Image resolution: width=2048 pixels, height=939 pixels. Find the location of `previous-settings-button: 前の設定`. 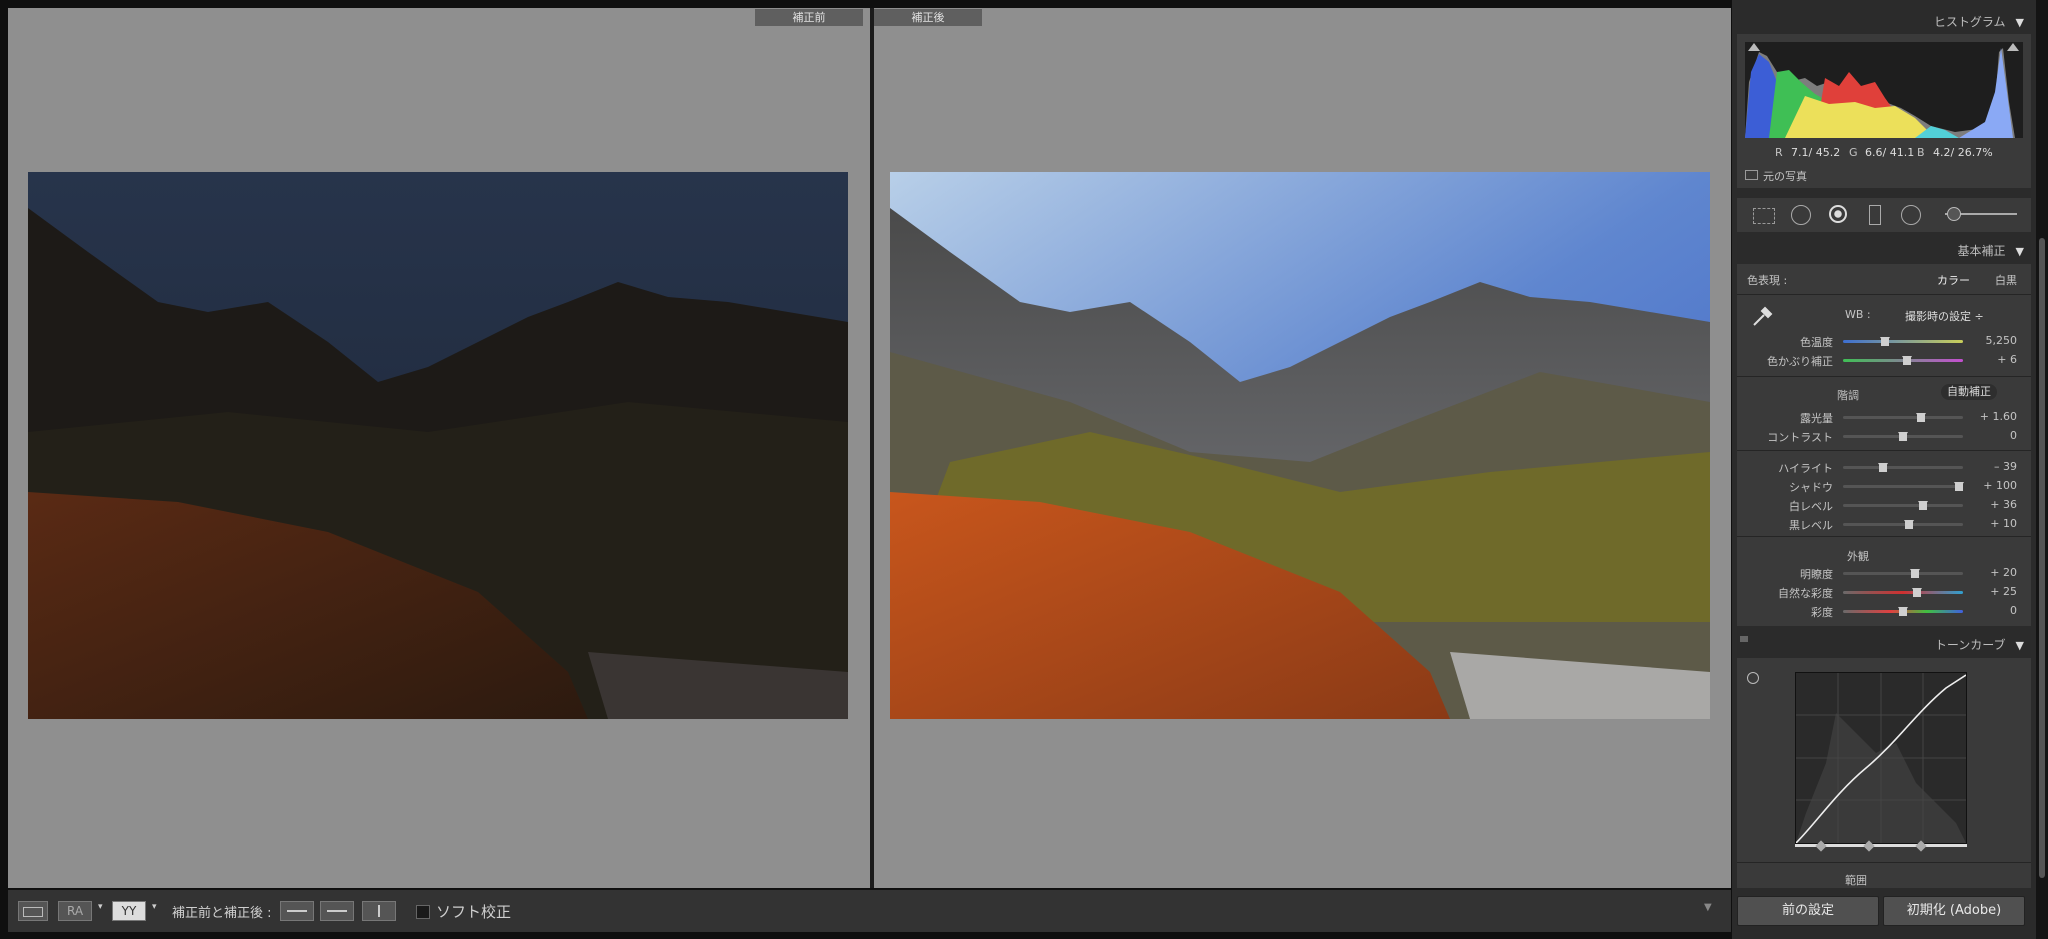

previous-settings-button: 前の設定 is located at coordinates (1808, 911).